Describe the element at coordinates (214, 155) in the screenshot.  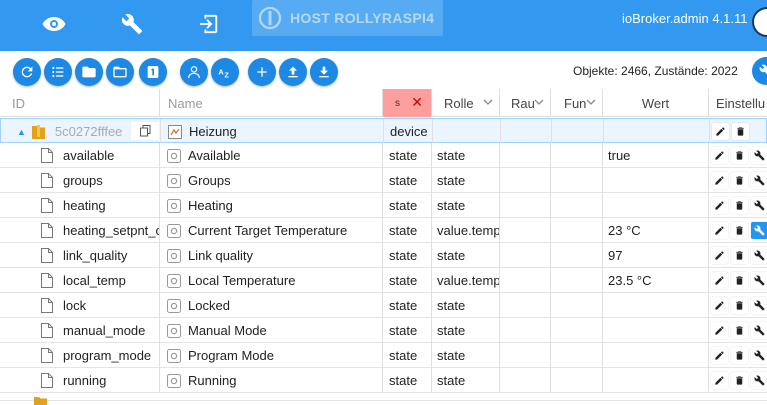
I see `row-name: Available` at that location.